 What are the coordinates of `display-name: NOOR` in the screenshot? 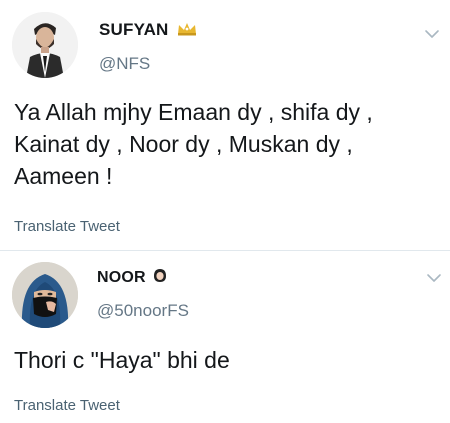 It's located at (132, 278).